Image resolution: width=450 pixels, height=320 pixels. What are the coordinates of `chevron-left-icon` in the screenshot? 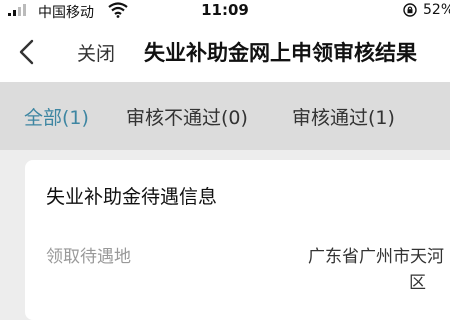 It's located at (26, 52).